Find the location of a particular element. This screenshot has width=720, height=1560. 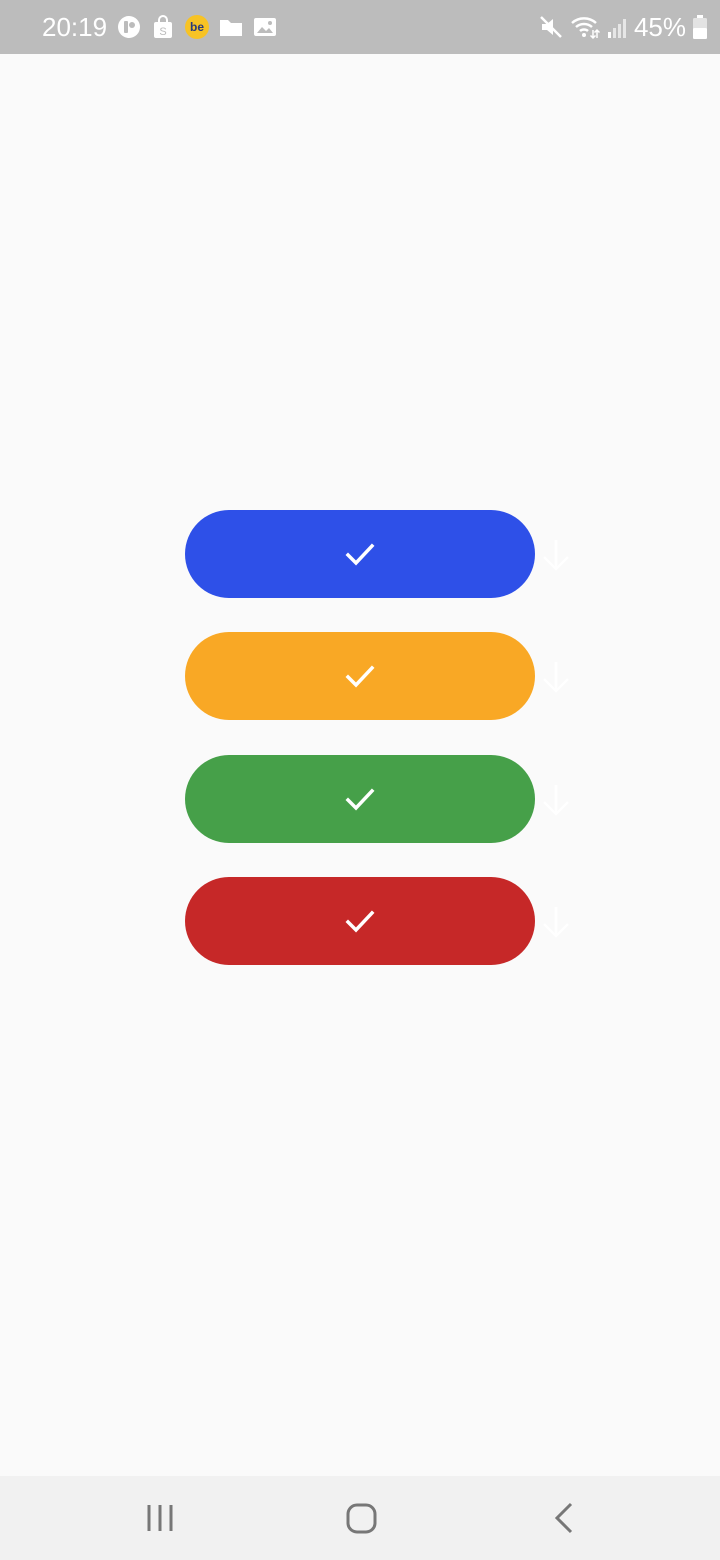

status-time: 20:19 is located at coordinates (75, 27).